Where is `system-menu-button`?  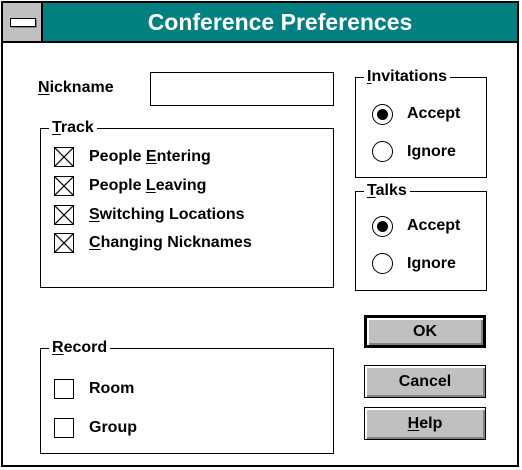 system-menu-button is located at coordinates (23, 22).